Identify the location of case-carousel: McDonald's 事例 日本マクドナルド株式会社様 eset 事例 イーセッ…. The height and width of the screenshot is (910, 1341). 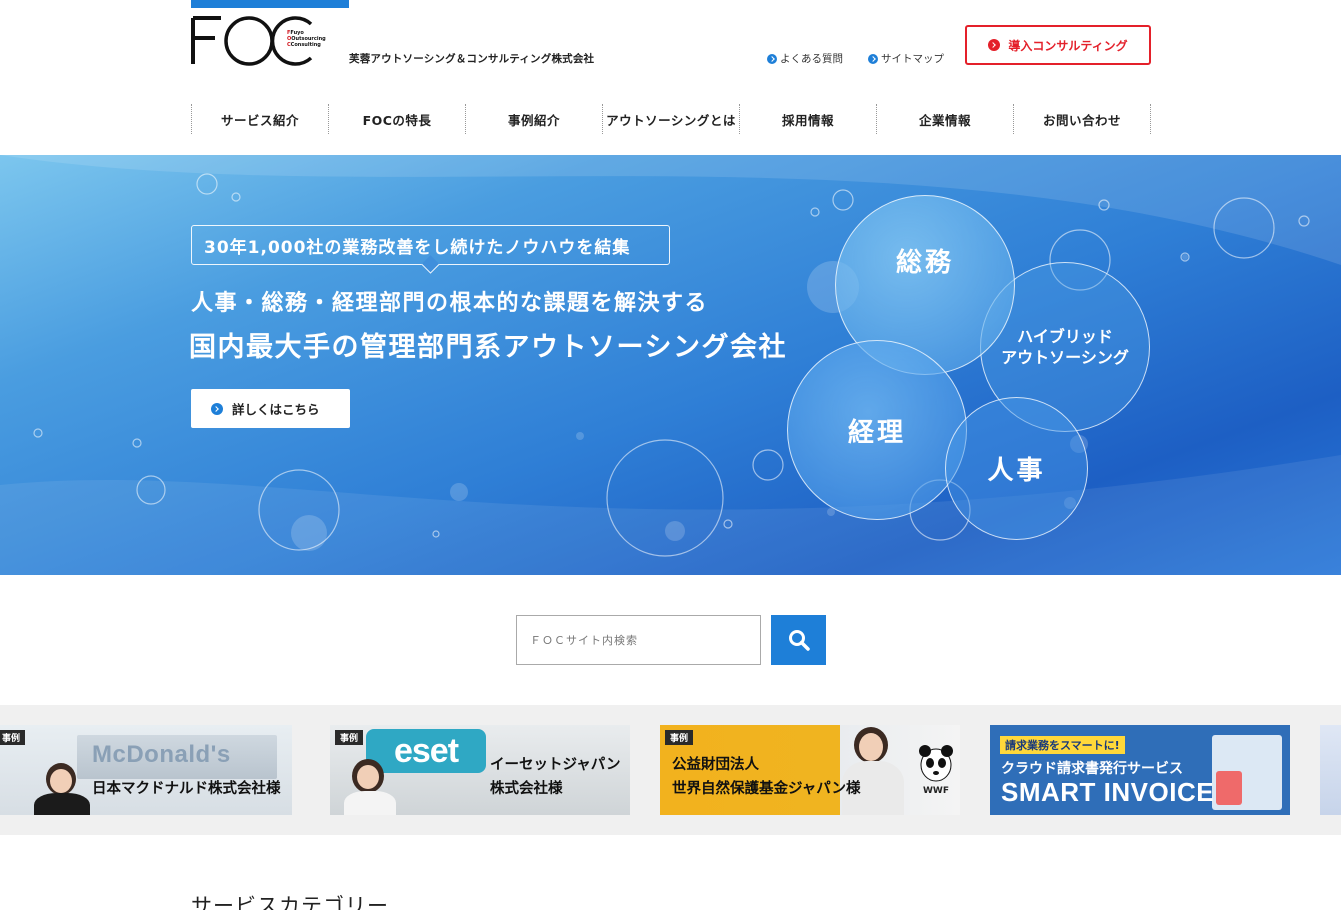
(670, 770).